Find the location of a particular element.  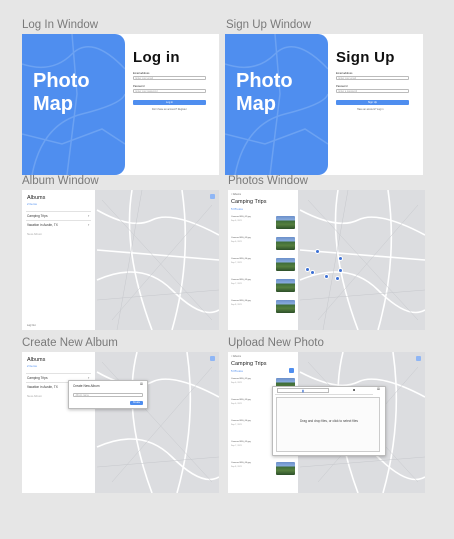

album-name-input: Album name is located at coordinates (108, 395).